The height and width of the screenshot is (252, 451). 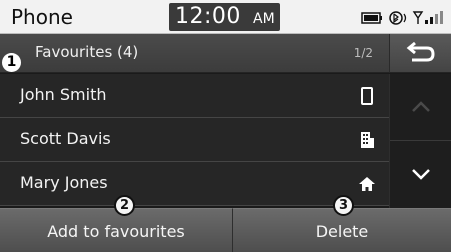 What do you see at coordinates (64, 182) in the screenshot?
I see `contact-name: Mary Jones` at bounding box center [64, 182].